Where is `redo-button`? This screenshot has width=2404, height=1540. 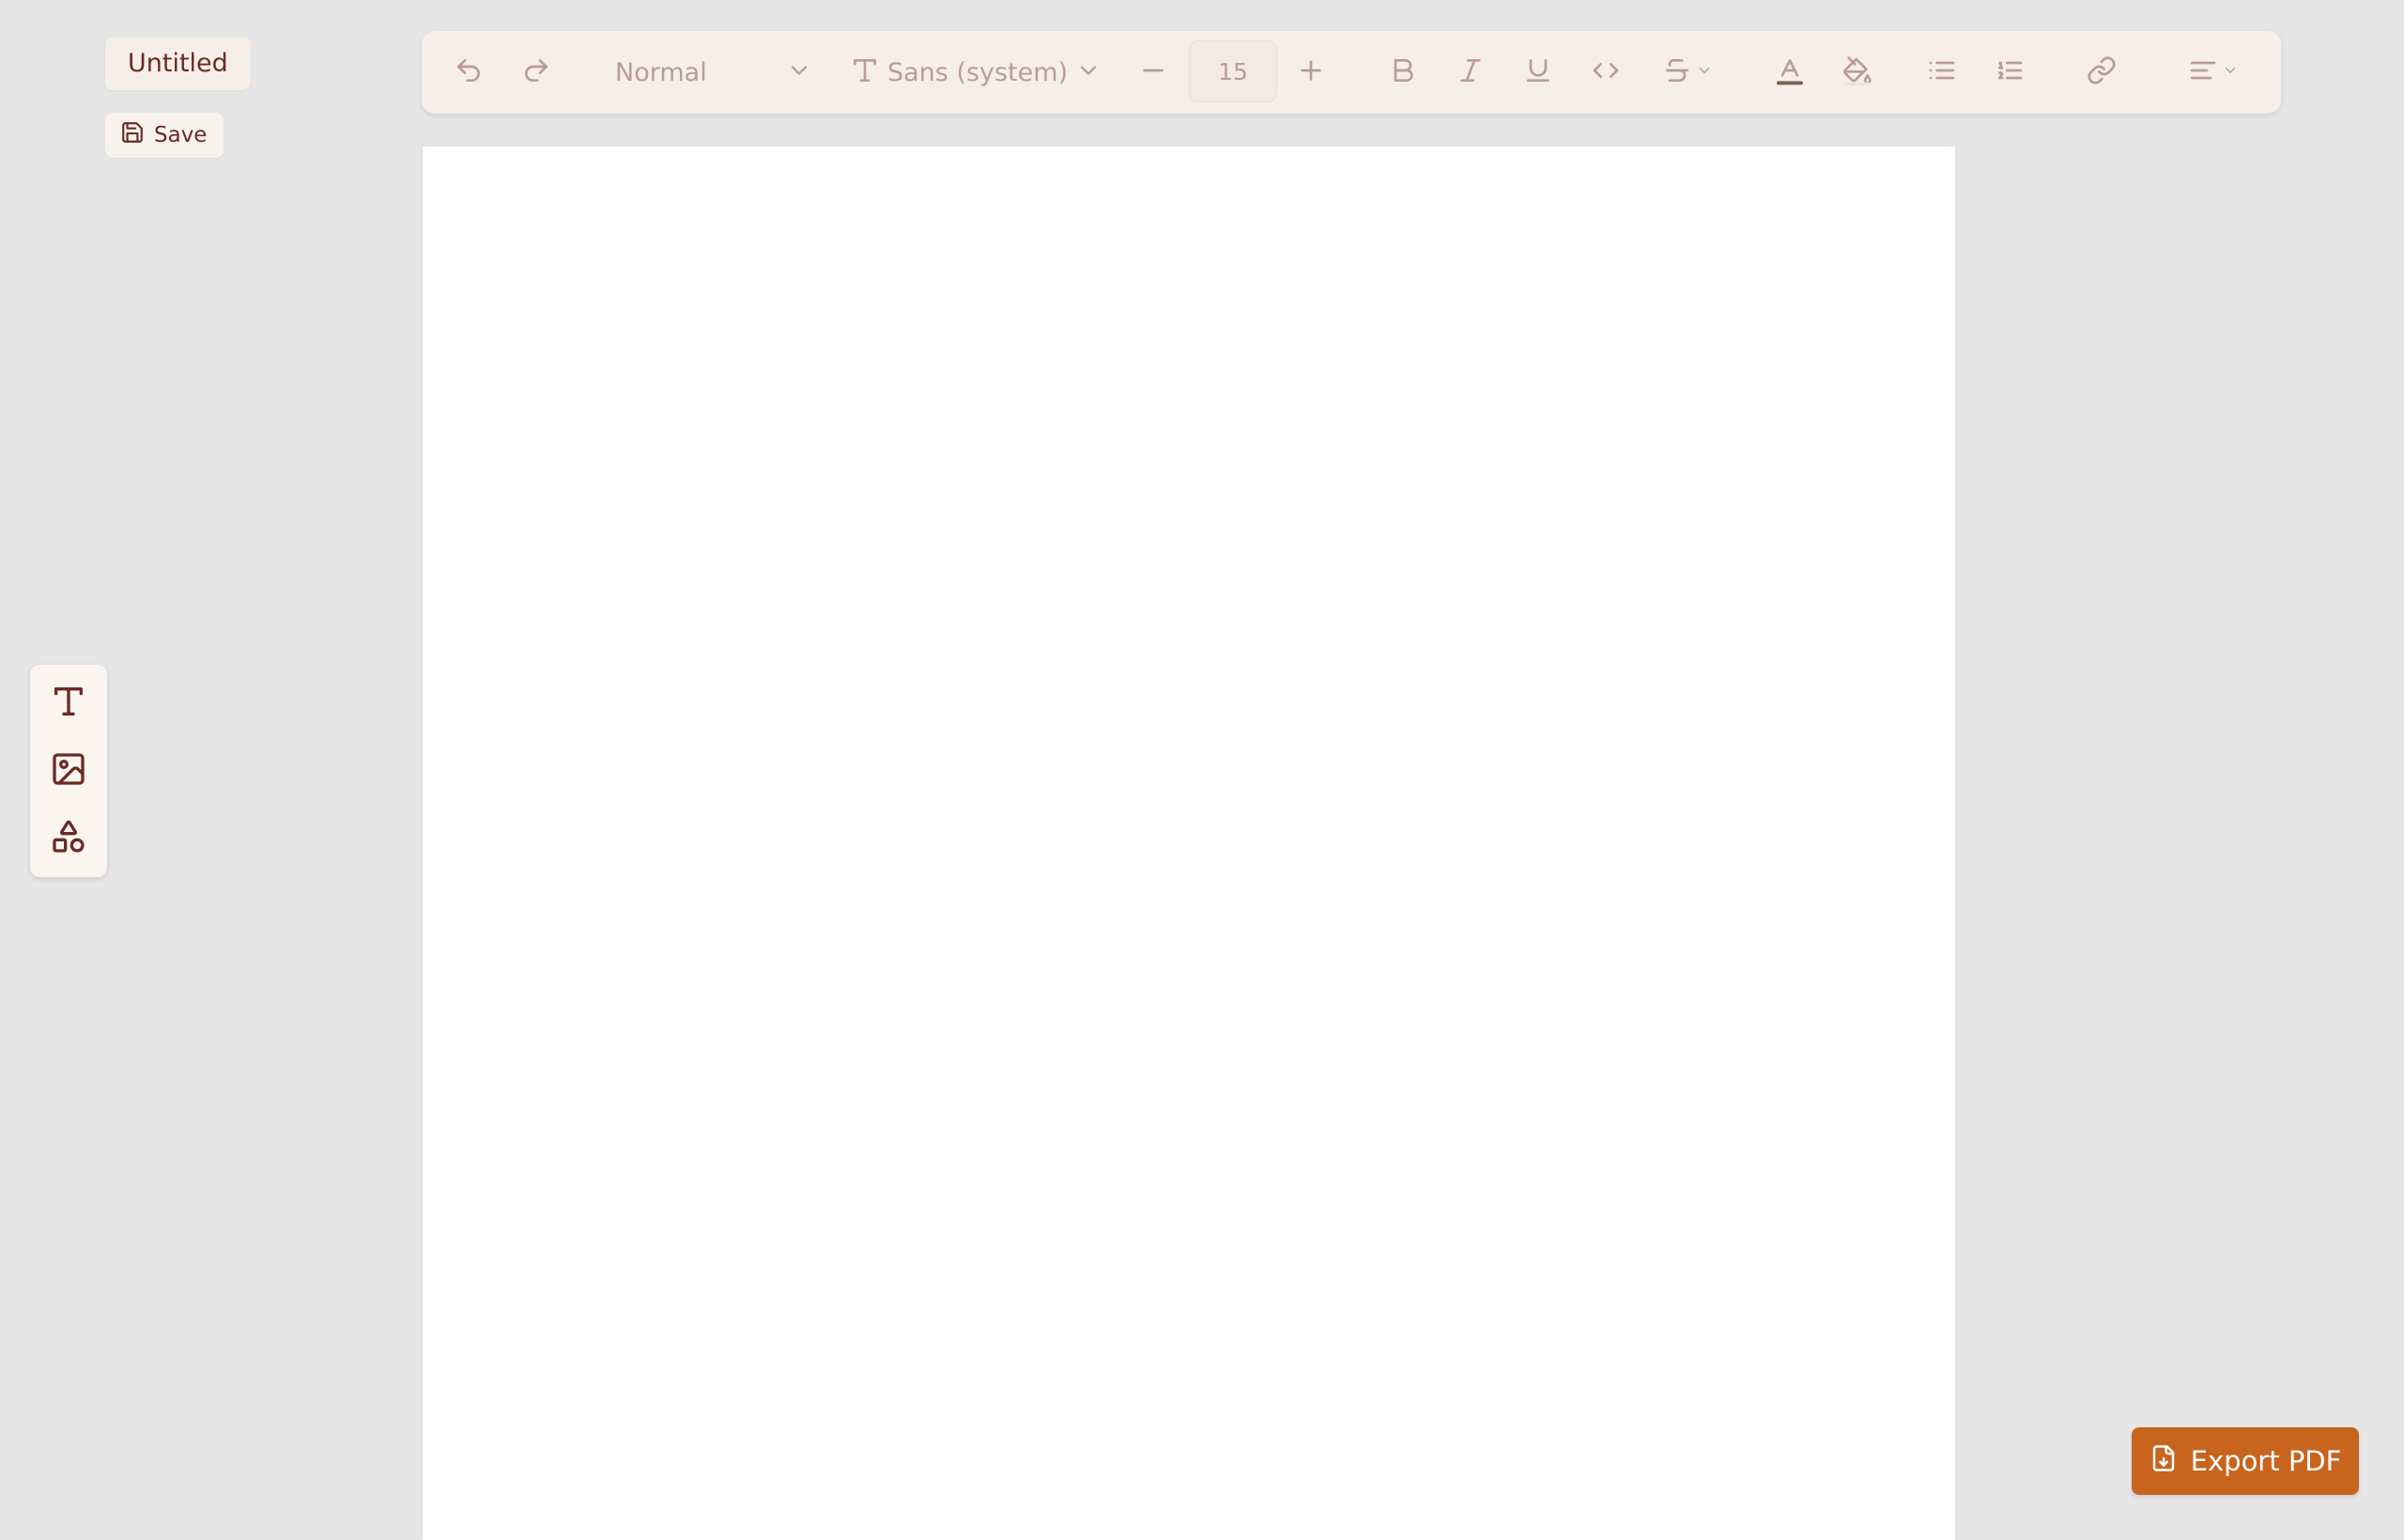
redo-button is located at coordinates (536, 72).